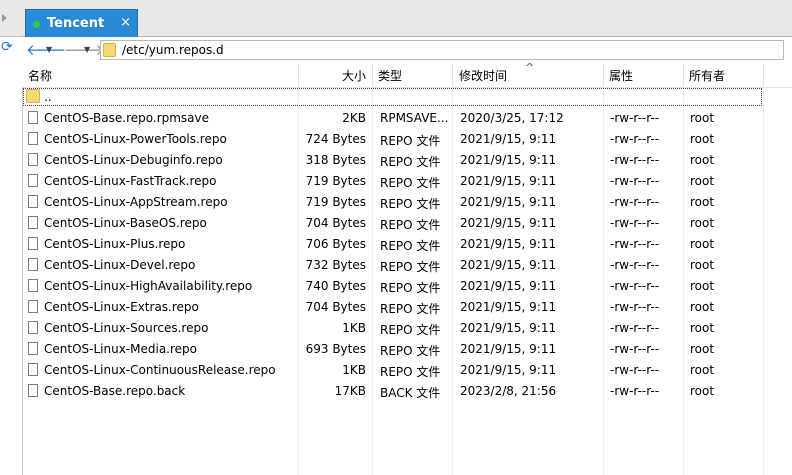  Describe the element at coordinates (335, 160) in the screenshot. I see `file-size: 318 Bytes` at that location.